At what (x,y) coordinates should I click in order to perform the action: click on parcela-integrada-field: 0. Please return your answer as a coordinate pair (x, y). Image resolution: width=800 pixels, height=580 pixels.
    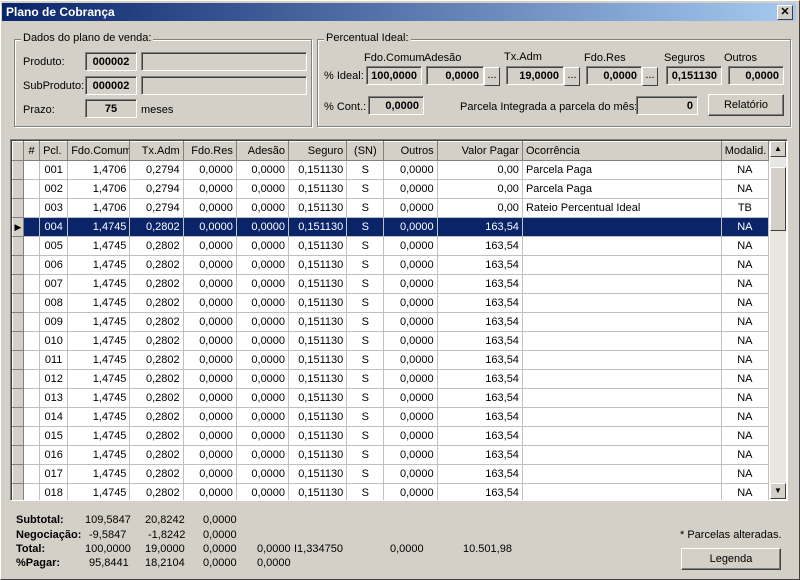
    Looking at the image, I should click on (667, 105).